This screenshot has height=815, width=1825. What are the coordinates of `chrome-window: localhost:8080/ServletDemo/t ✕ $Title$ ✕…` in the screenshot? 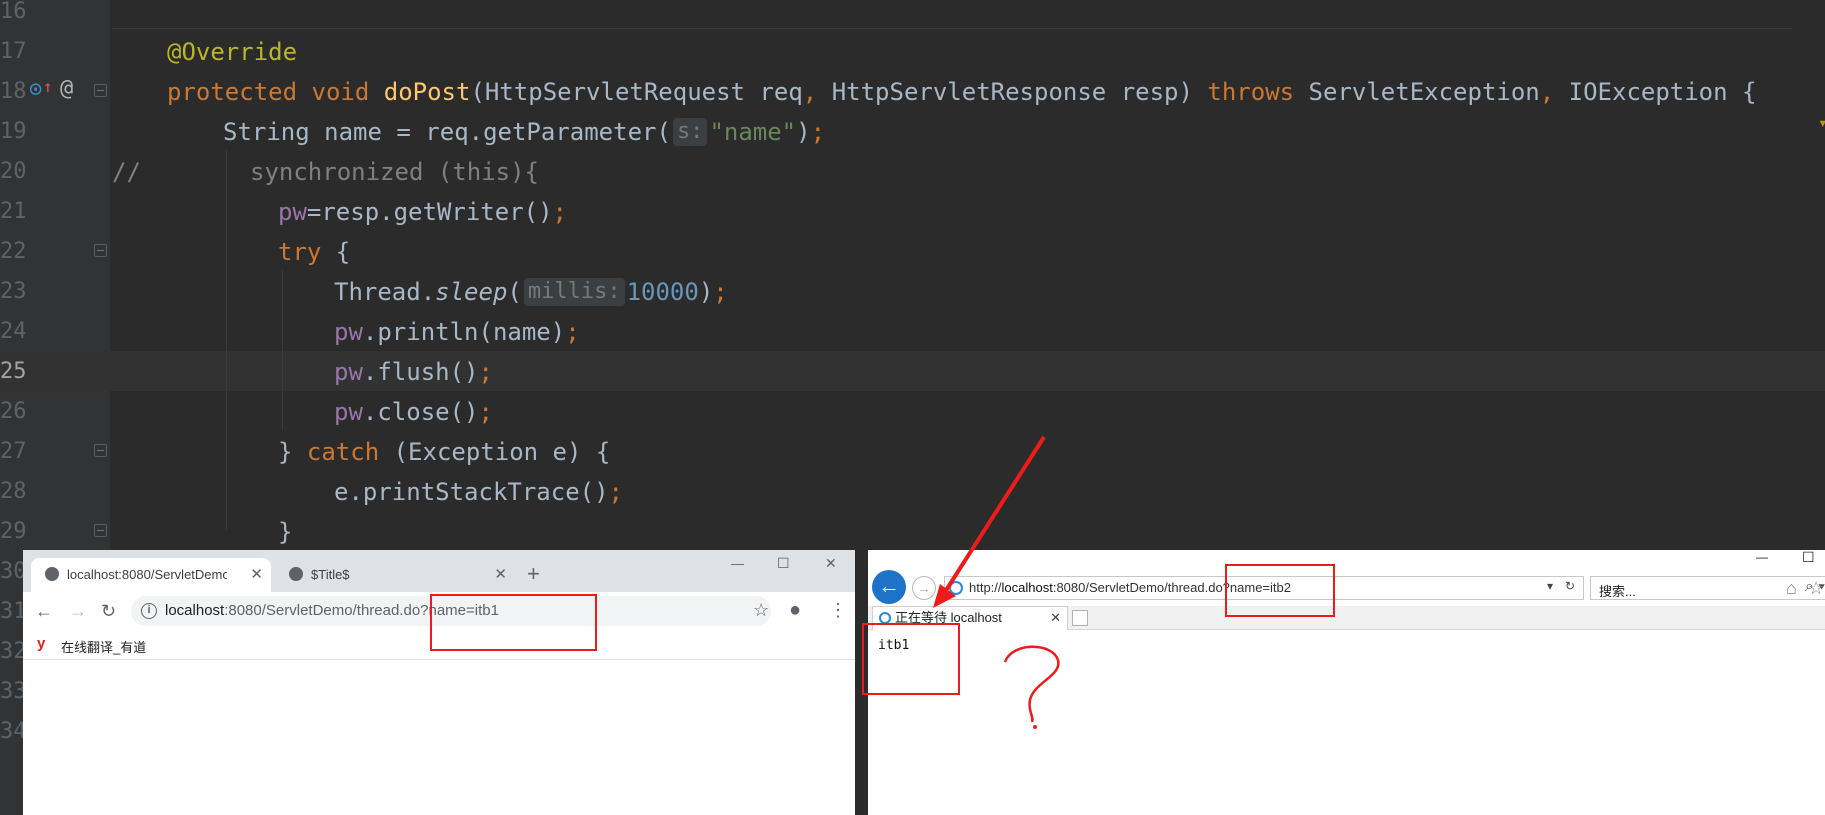 It's located at (439, 682).